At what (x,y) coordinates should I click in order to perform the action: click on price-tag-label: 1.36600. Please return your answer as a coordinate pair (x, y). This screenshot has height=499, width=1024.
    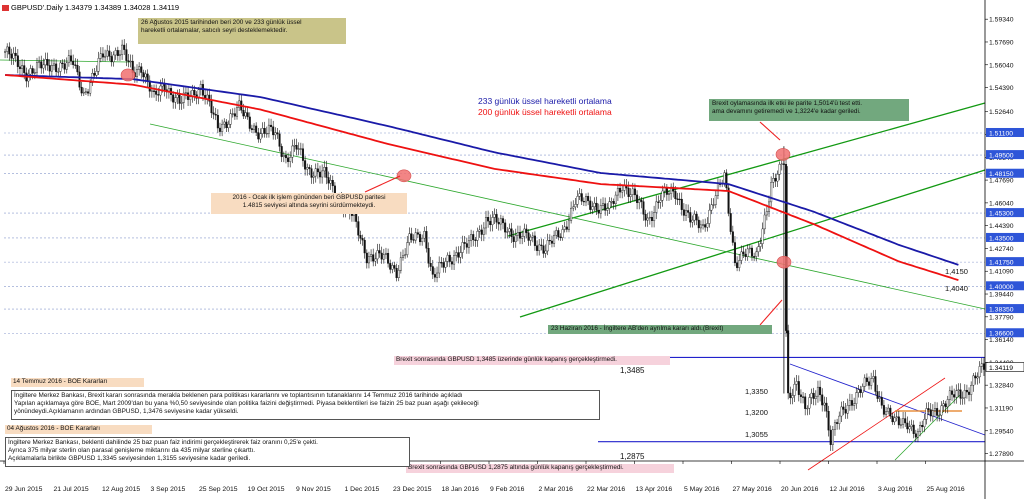
    Looking at the image, I should click on (1001, 334).